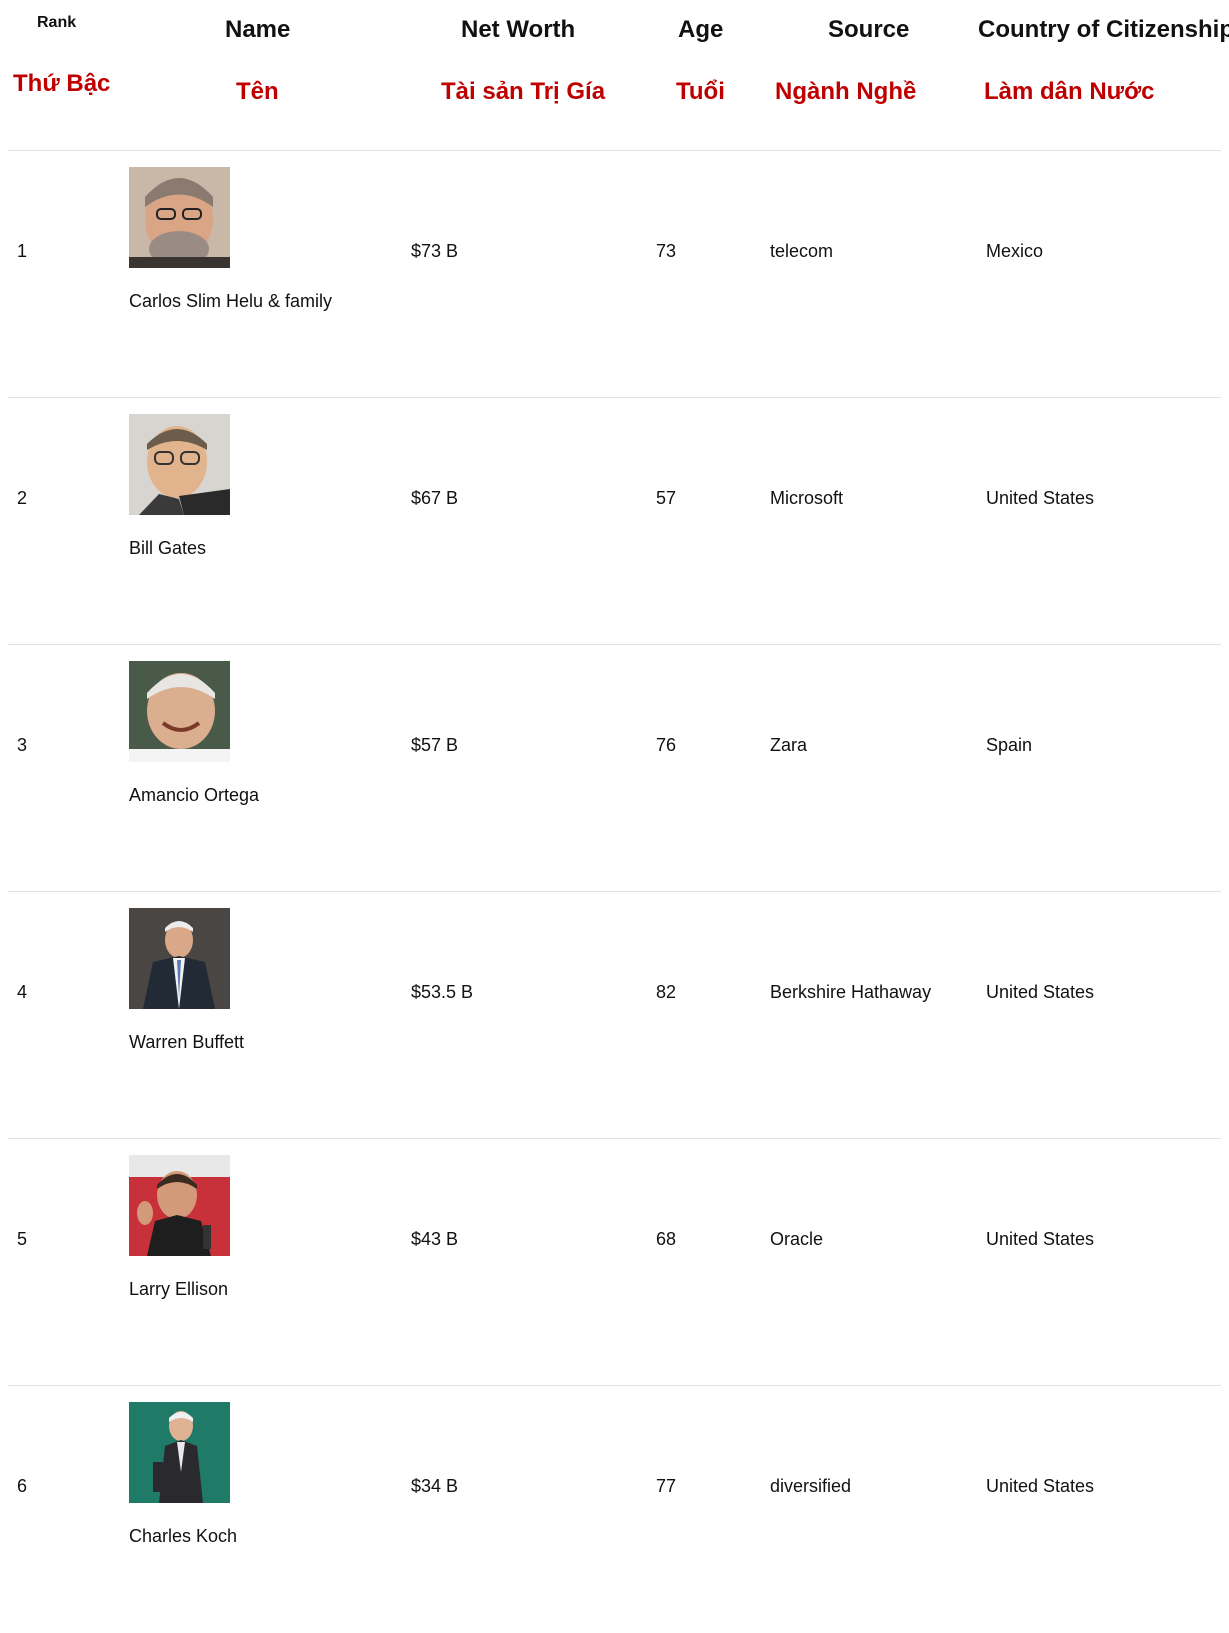  What do you see at coordinates (435, 498) in the screenshot?
I see `net-worth-cell: $67 B` at bounding box center [435, 498].